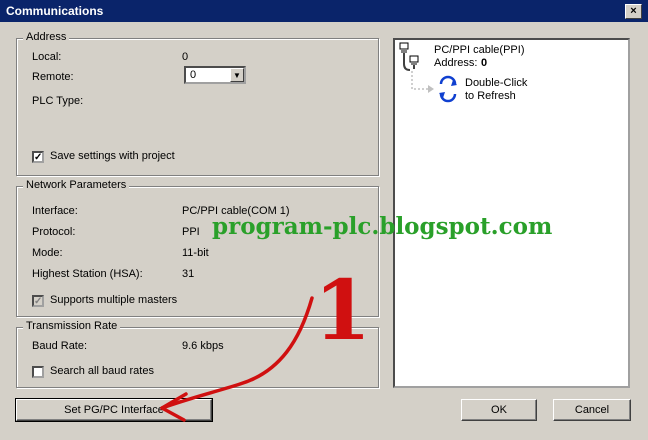 This screenshot has width=648, height=440. Describe the element at coordinates (46, 37) in the screenshot. I see `address-legend: Address` at that location.